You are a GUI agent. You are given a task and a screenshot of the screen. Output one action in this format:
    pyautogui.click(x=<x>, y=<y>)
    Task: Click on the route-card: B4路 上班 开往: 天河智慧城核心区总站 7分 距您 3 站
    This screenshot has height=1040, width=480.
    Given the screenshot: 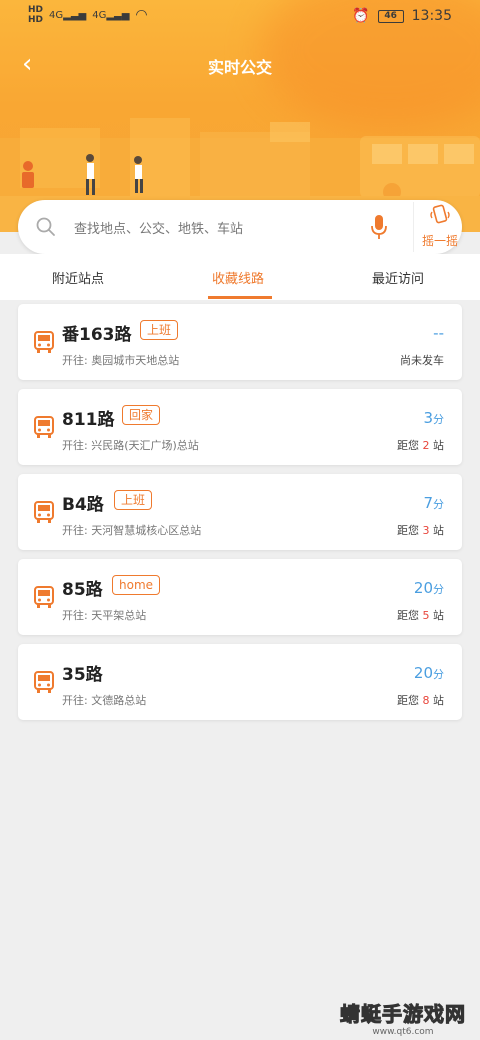 What is the action you would take?
    pyautogui.click(x=240, y=512)
    